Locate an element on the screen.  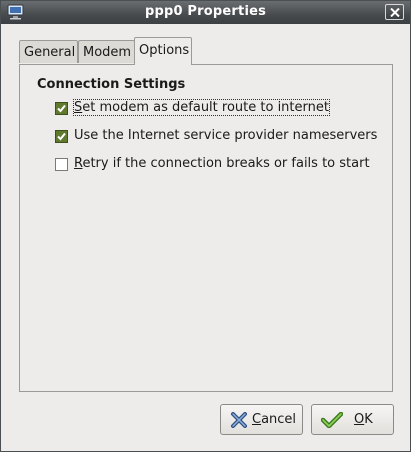
ok-checkmark-icon is located at coordinates (332, 421).